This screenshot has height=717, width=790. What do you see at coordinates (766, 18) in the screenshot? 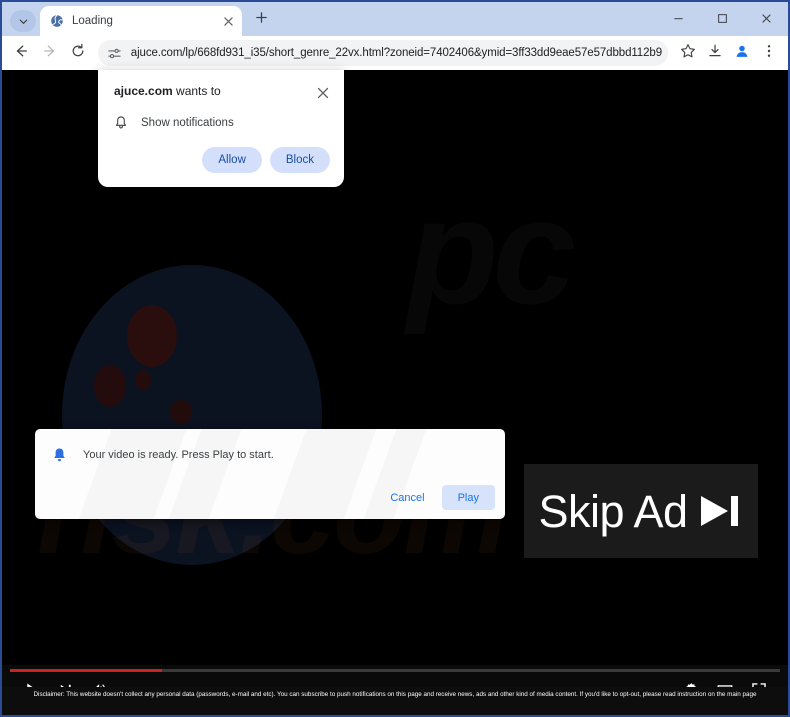
I see `close-window-button` at bounding box center [766, 18].